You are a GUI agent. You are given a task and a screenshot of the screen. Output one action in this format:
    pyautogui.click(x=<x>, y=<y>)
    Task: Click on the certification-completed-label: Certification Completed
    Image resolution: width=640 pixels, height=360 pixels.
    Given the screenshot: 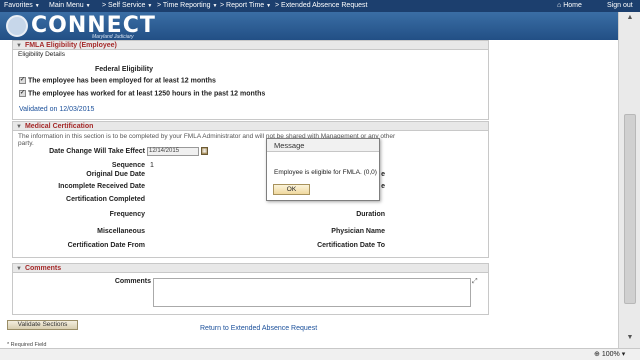 What is the action you would take?
    pyautogui.click(x=105, y=199)
    